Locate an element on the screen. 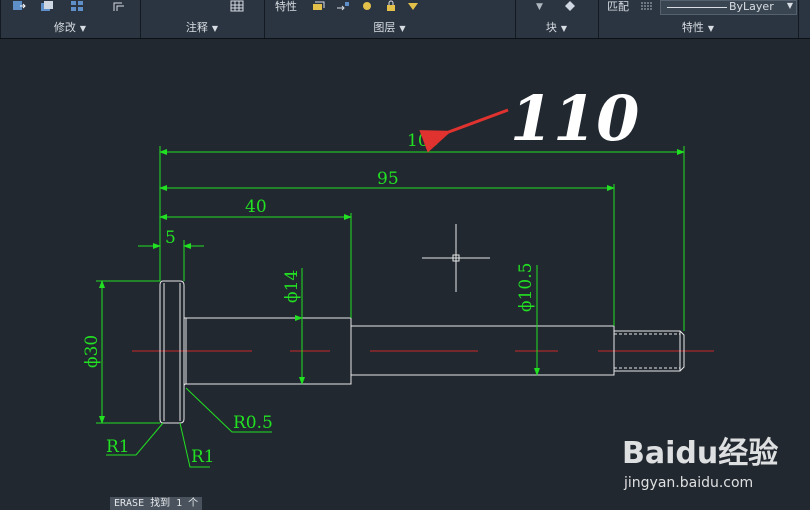 This screenshot has width=810, height=510. layer-match-icon is located at coordinates (343, 6).